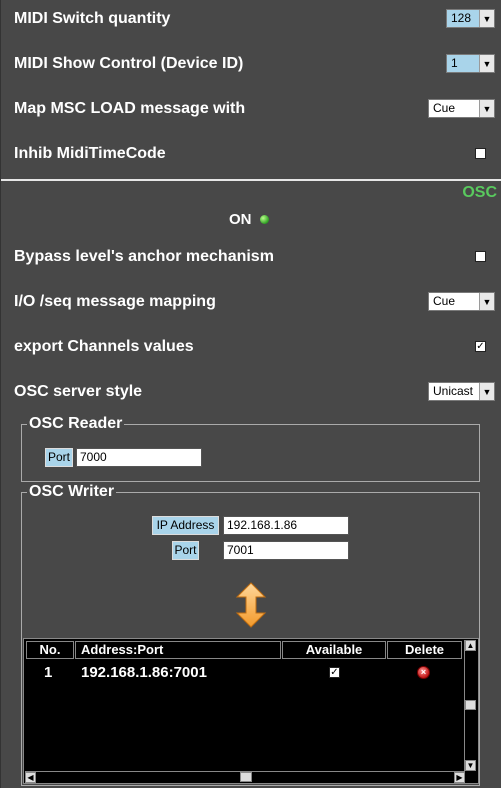 The height and width of the screenshot is (788, 501). I want to click on inhib-mtc-checkbox, so click(480, 153).